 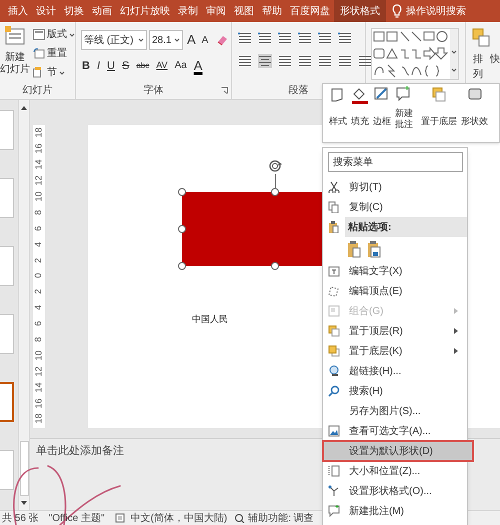 I want to click on status-text: 中文(简体，中国大陆), so click(x=179, y=518).